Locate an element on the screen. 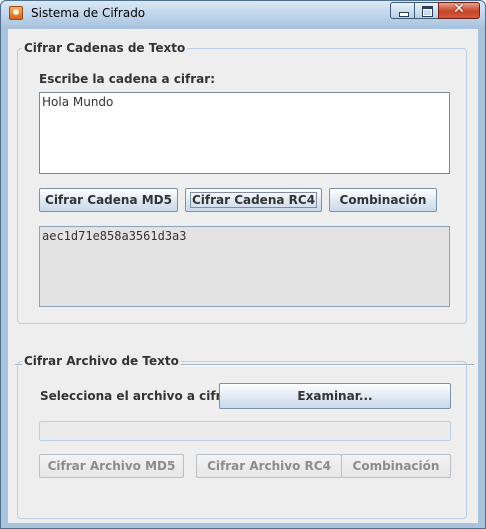 The width and height of the screenshot is (486, 529). maximize-icon is located at coordinates (426, 10).